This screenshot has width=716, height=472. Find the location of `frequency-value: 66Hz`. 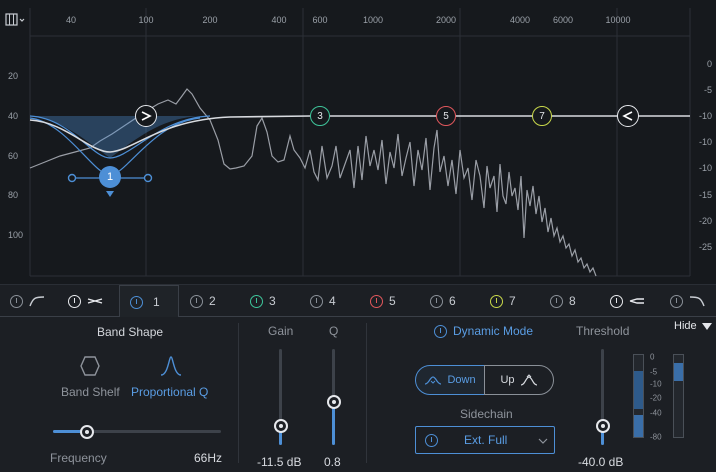

frequency-value: 66Hz is located at coordinates (208, 458).